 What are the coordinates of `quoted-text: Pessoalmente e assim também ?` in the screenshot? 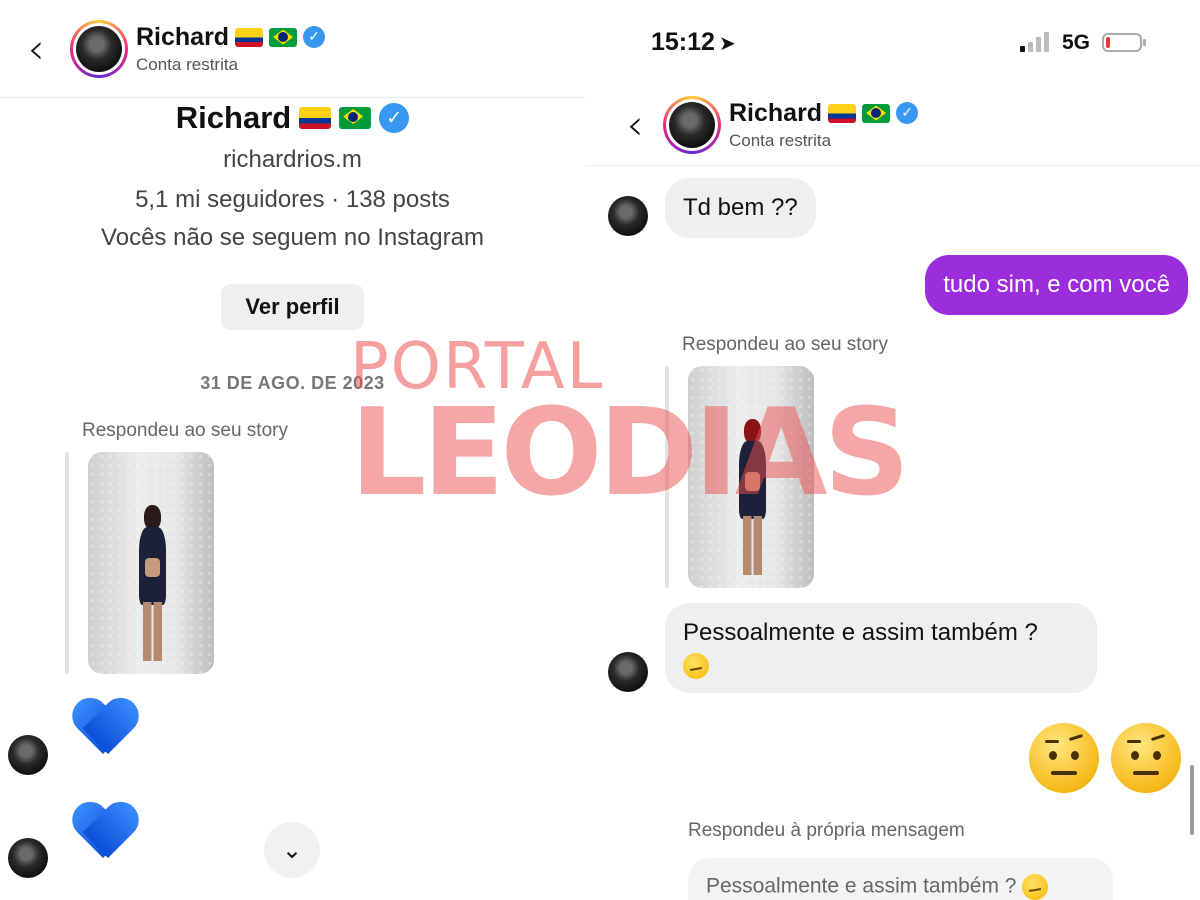 It's located at (861, 886).